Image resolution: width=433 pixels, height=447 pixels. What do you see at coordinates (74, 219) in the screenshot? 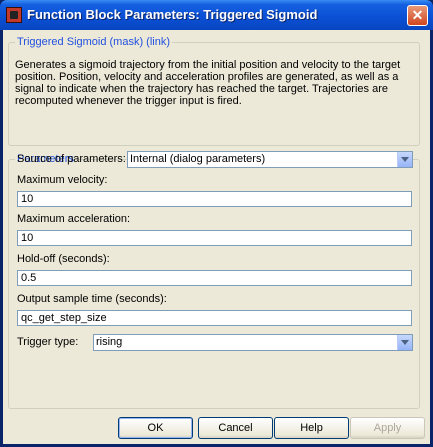
I see `max-acceleration-label: Maximum acceleration:` at bounding box center [74, 219].